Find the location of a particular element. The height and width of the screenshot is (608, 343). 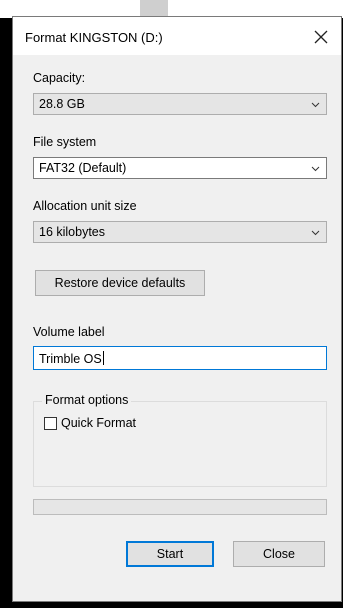

quick-format-label: Quick Format is located at coordinates (99, 423).